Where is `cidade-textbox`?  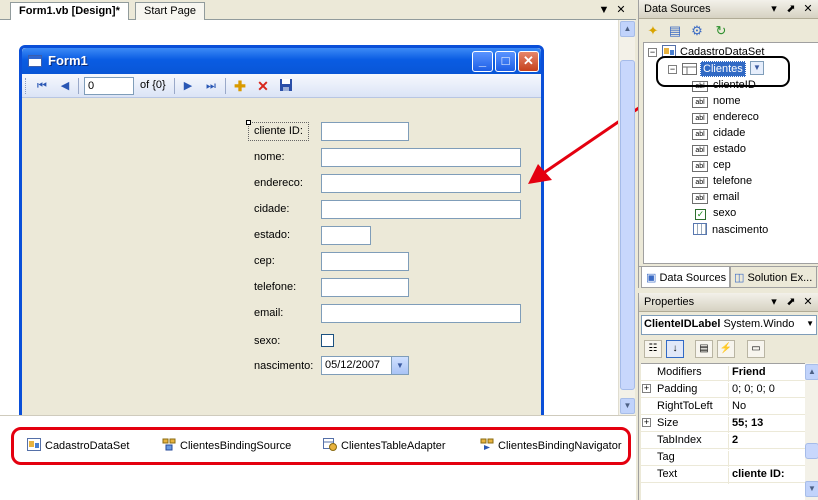
cidade-textbox is located at coordinates (421, 209).